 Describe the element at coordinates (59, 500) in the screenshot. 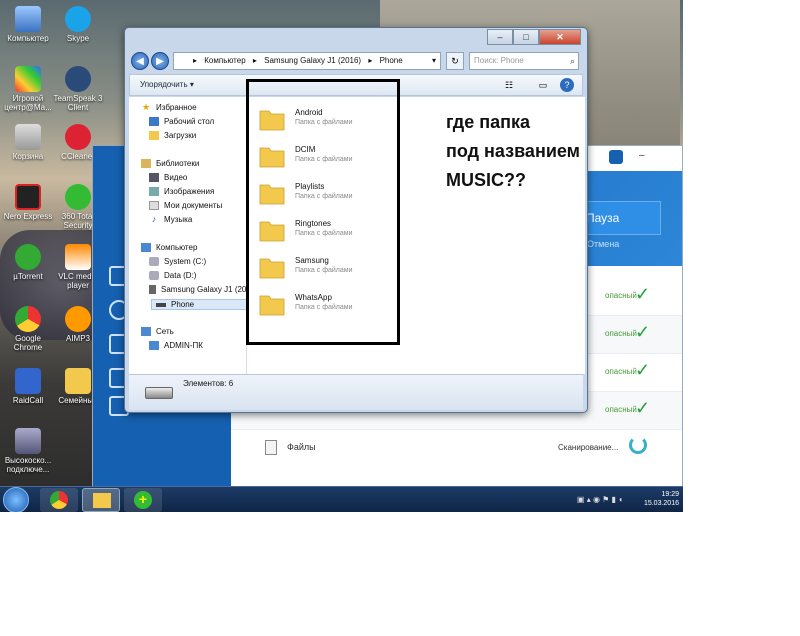

I see `taskbar-chrome` at that location.